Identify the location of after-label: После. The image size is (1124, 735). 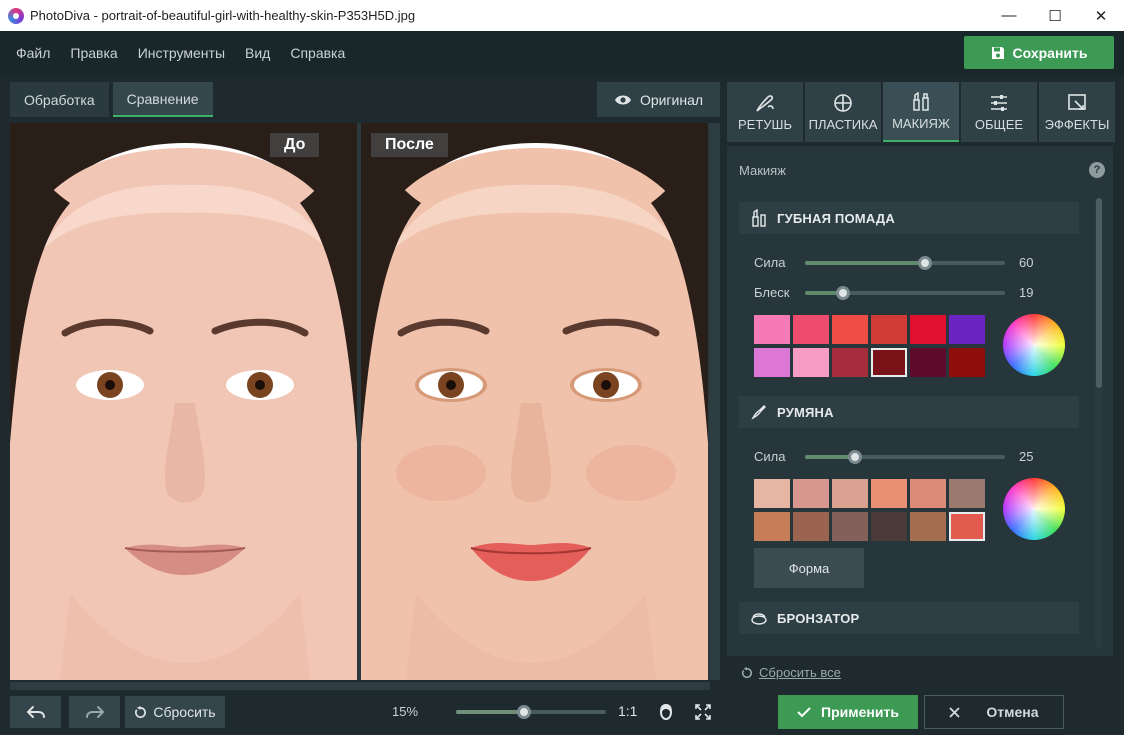
(409, 145).